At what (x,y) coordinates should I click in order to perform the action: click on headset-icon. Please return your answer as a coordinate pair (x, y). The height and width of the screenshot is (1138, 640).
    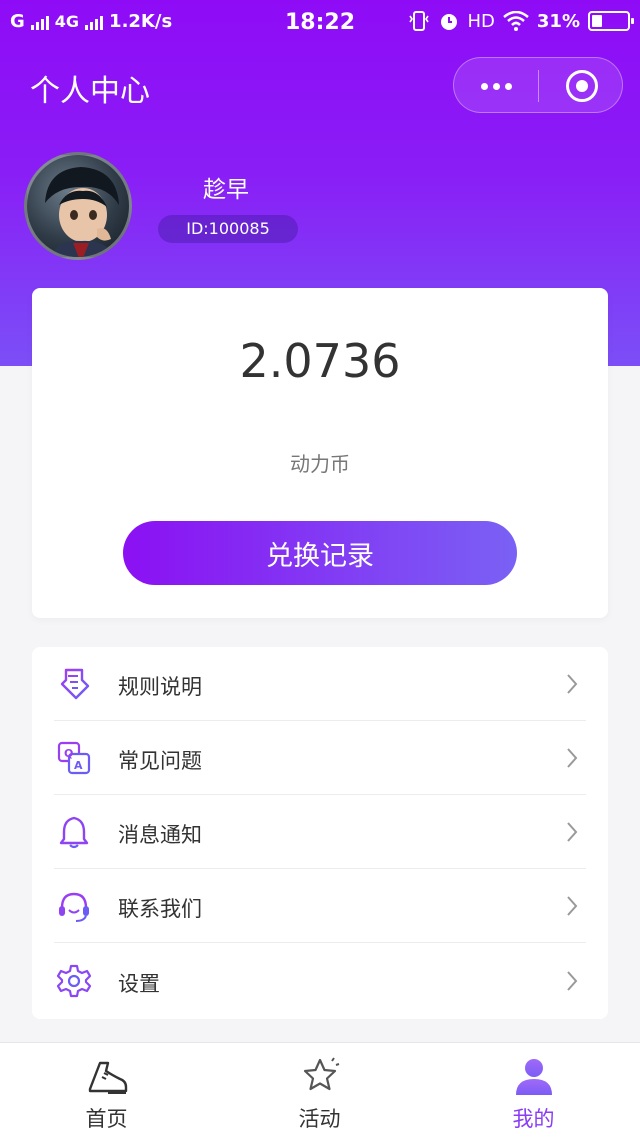
    Looking at the image, I should click on (74, 907).